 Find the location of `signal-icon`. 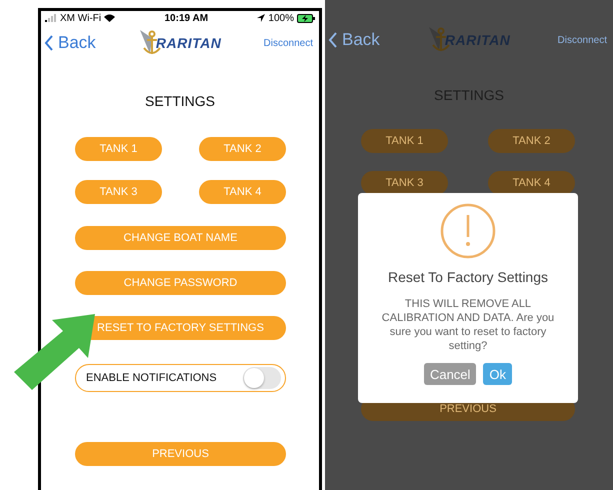

signal-icon is located at coordinates (51, 18).